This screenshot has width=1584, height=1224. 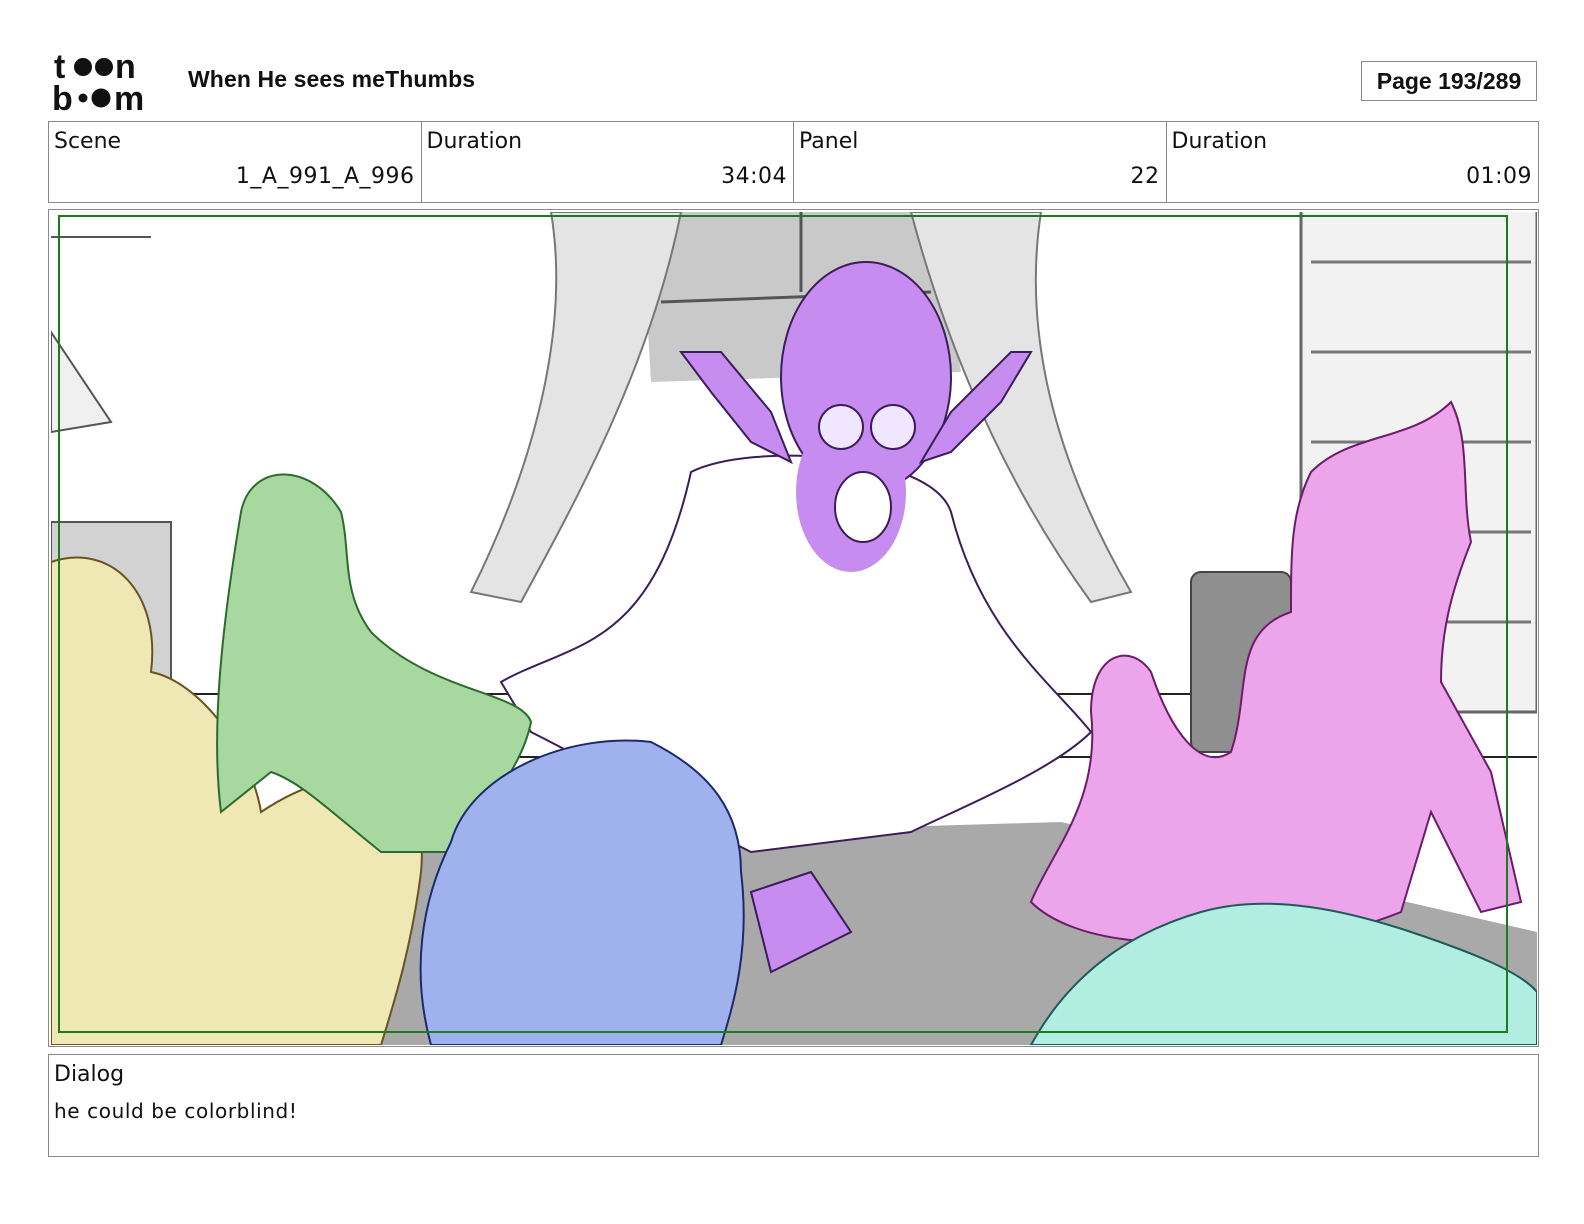 What do you see at coordinates (332, 79) in the screenshot?
I see `project-title: When He sees meThumbs` at bounding box center [332, 79].